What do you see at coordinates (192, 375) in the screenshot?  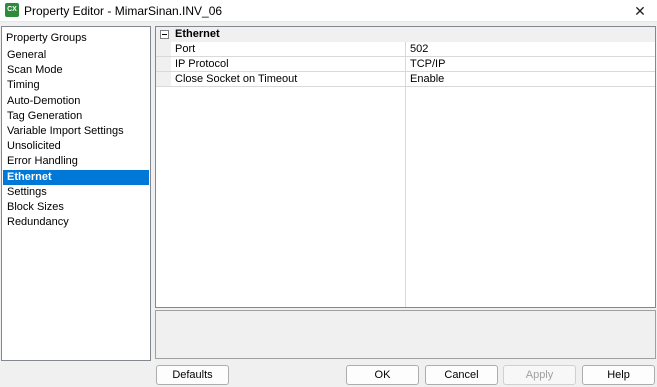 I see `defaults-button: Defaults` at bounding box center [192, 375].